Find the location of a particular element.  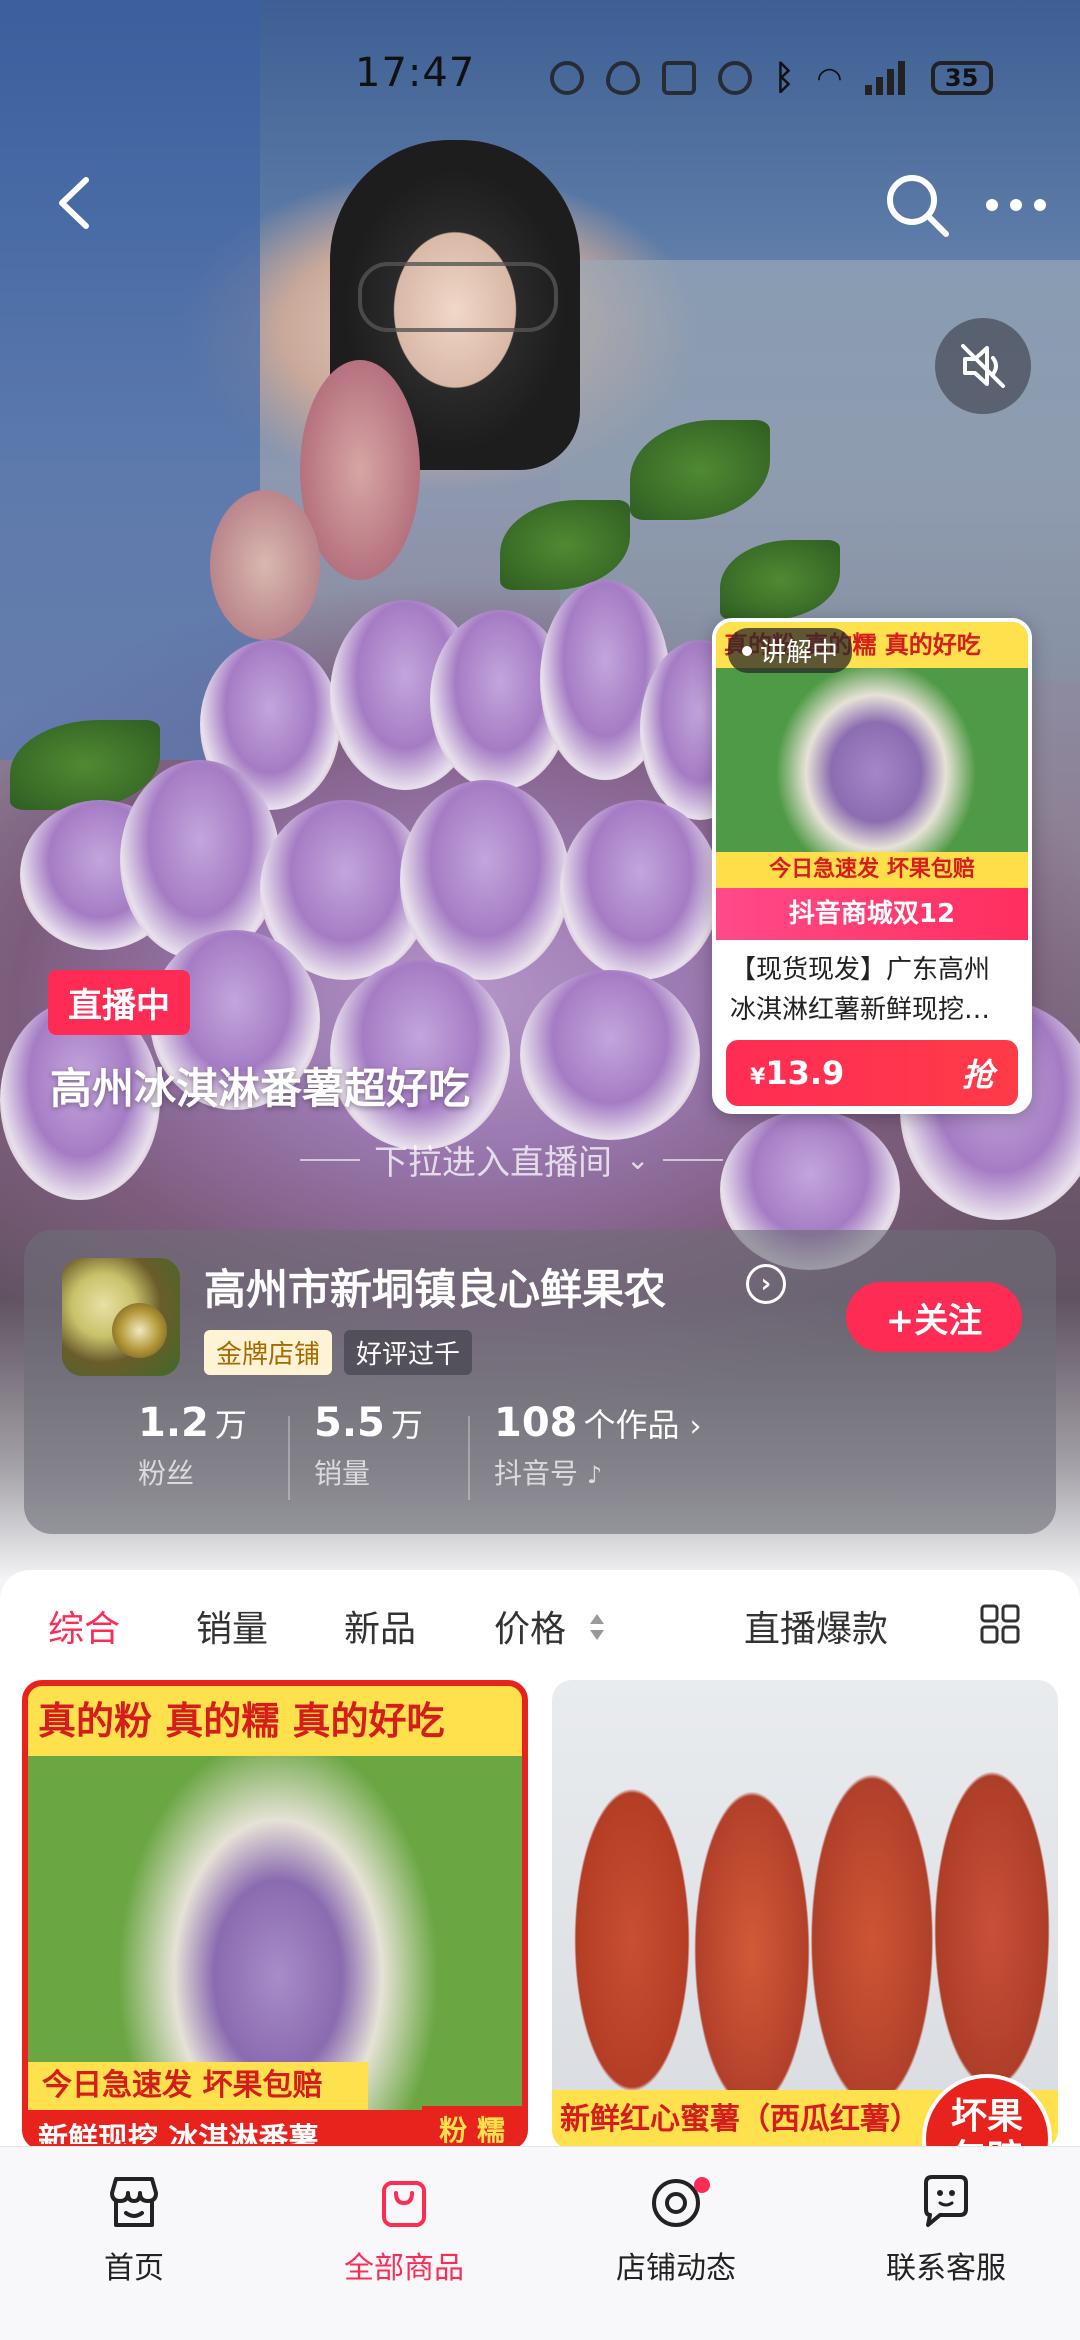

stat-fans: 1.2 万 粉丝 is located at coordinates (192, 1446).